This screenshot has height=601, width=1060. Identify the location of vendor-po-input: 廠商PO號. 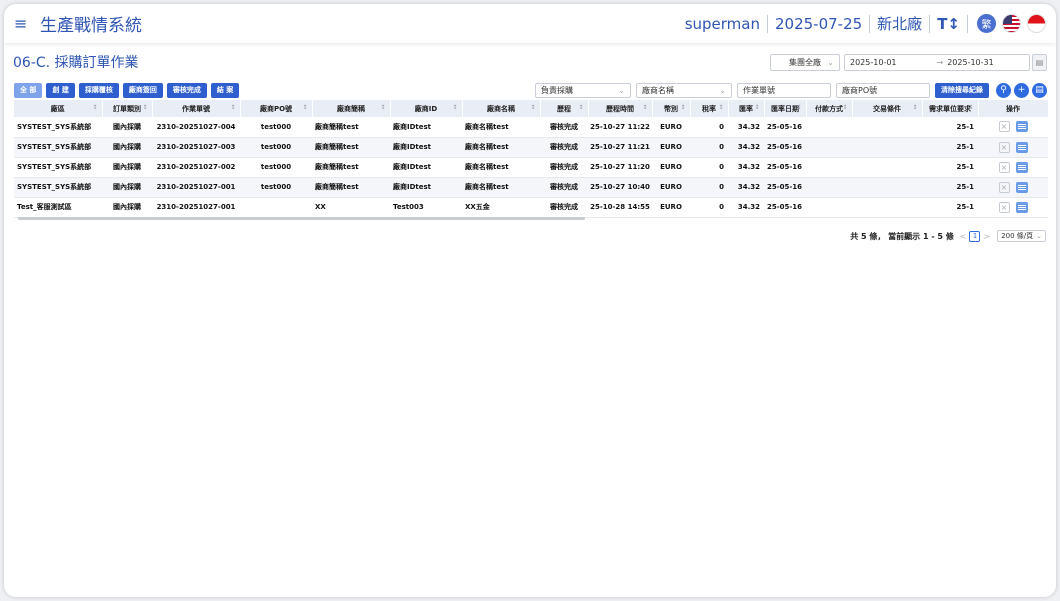
(883, 90).